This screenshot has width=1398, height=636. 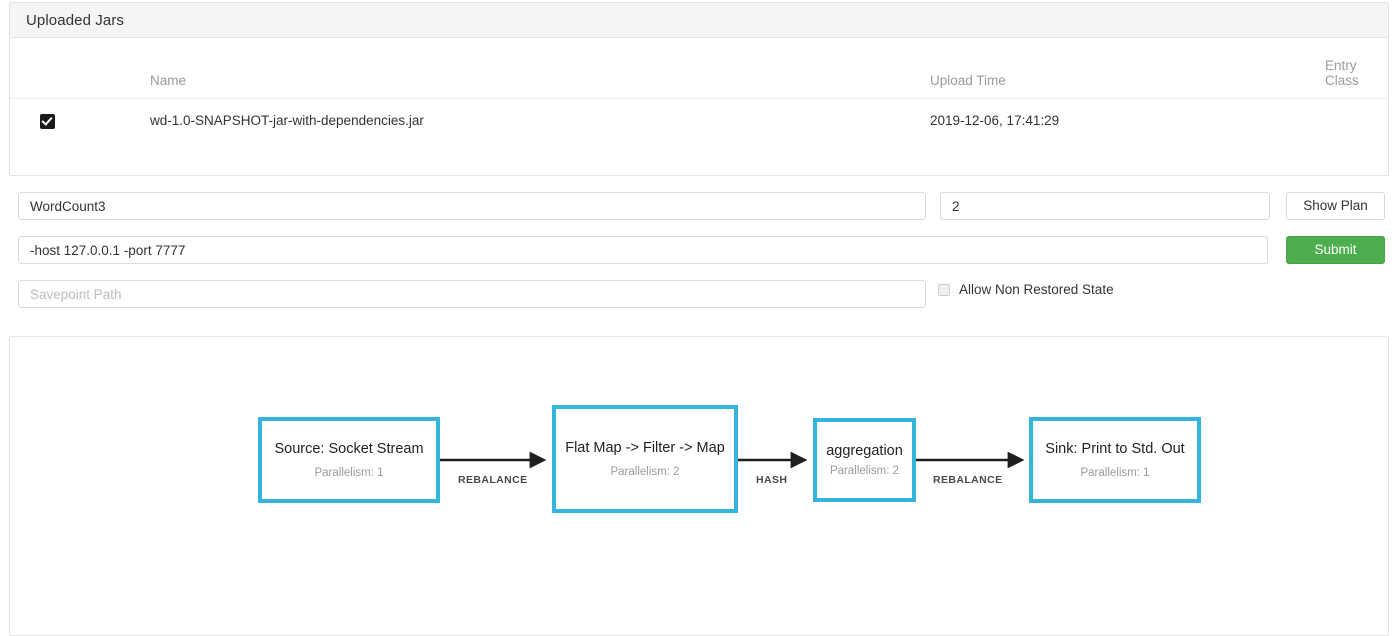 I want to click on allow-non-restored-state-toggle: Allow Non Restored State, so click(x=1026, y=289).